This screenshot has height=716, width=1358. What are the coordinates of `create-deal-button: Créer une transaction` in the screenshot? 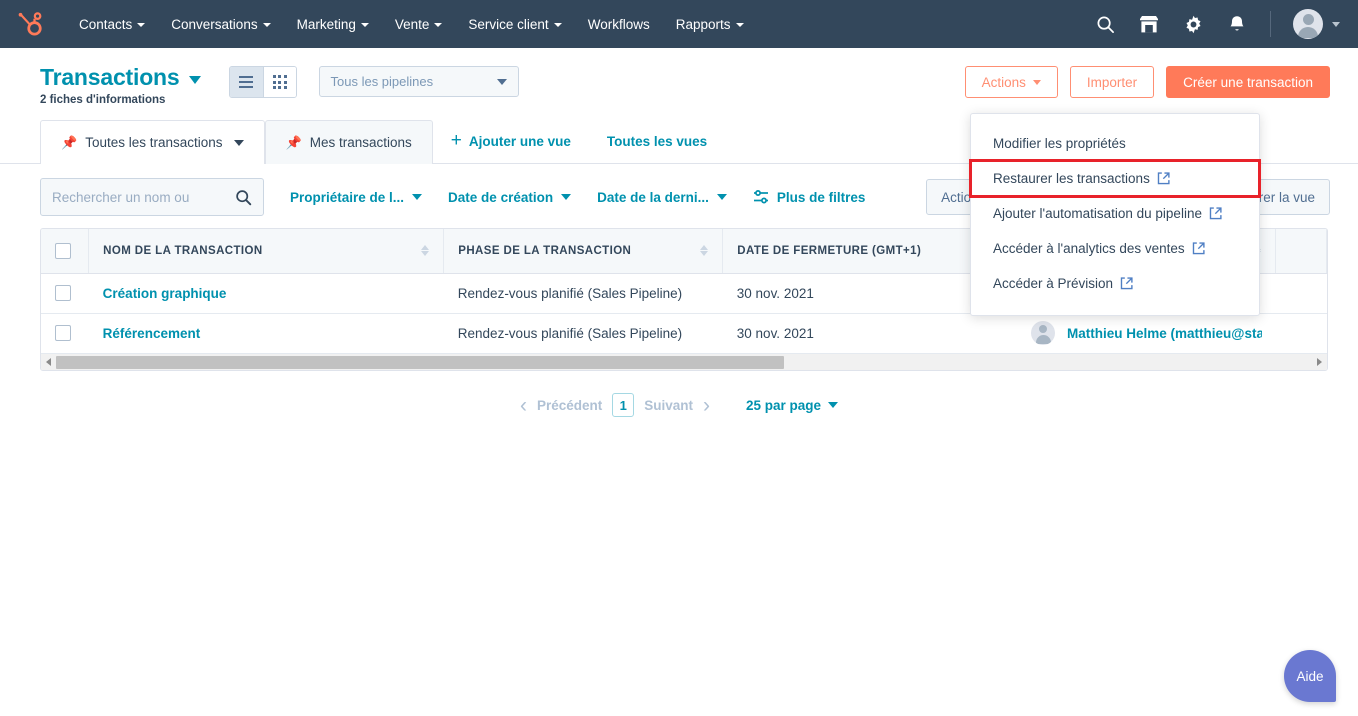 It's located at (1248, 82).